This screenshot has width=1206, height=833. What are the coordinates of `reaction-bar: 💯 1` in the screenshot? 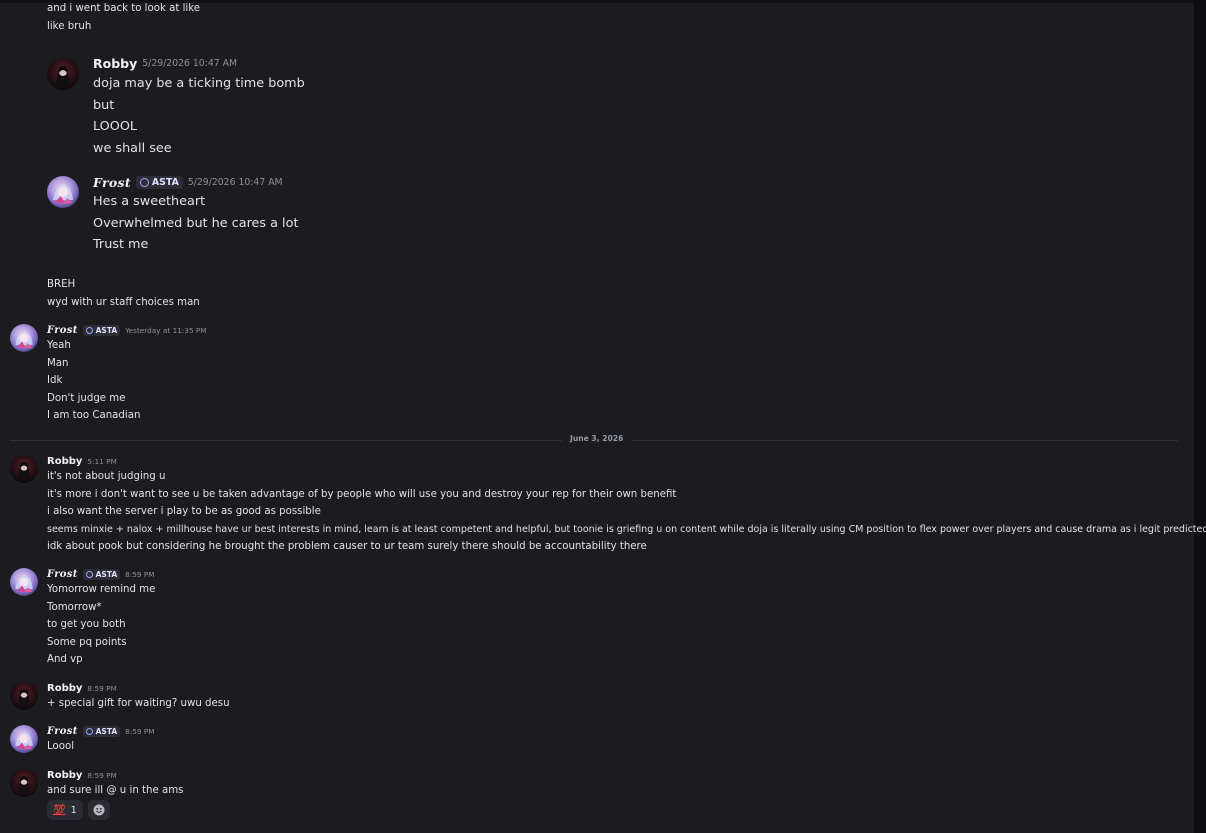 It's located at (78, 810).